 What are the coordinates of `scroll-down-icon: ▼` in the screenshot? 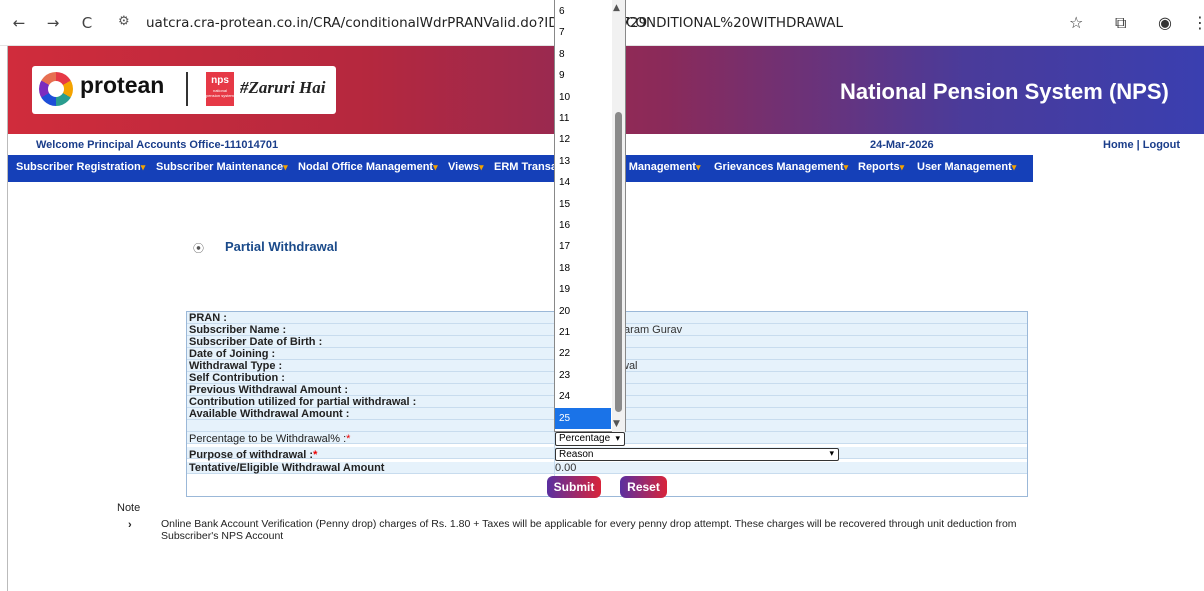 It's located at (616, 424).